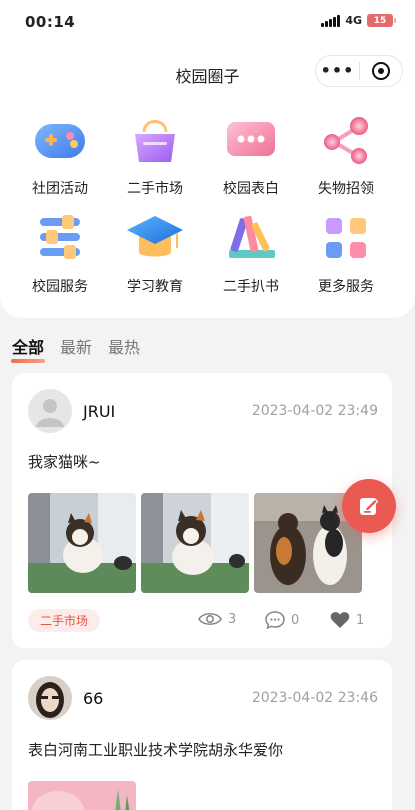 The height and width of the screenshot is (810, 415). Describe the element at coordinates (251, 140) in the screenshot. I see `chat-bubble-icon` at that location.